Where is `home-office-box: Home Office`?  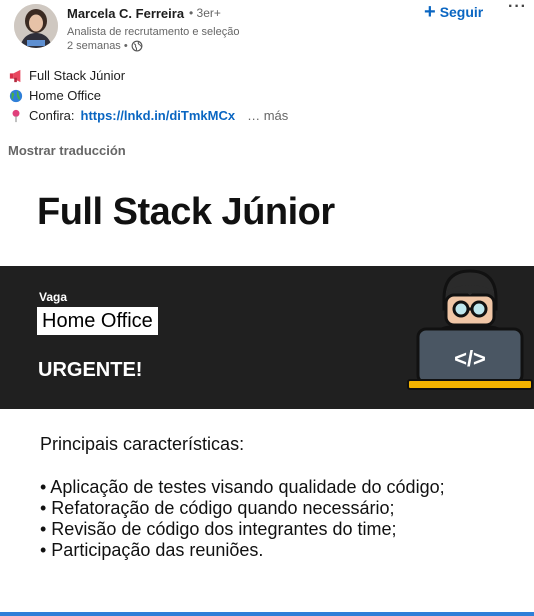 home-office-box: Home Office is located at coordinates (97, 321).